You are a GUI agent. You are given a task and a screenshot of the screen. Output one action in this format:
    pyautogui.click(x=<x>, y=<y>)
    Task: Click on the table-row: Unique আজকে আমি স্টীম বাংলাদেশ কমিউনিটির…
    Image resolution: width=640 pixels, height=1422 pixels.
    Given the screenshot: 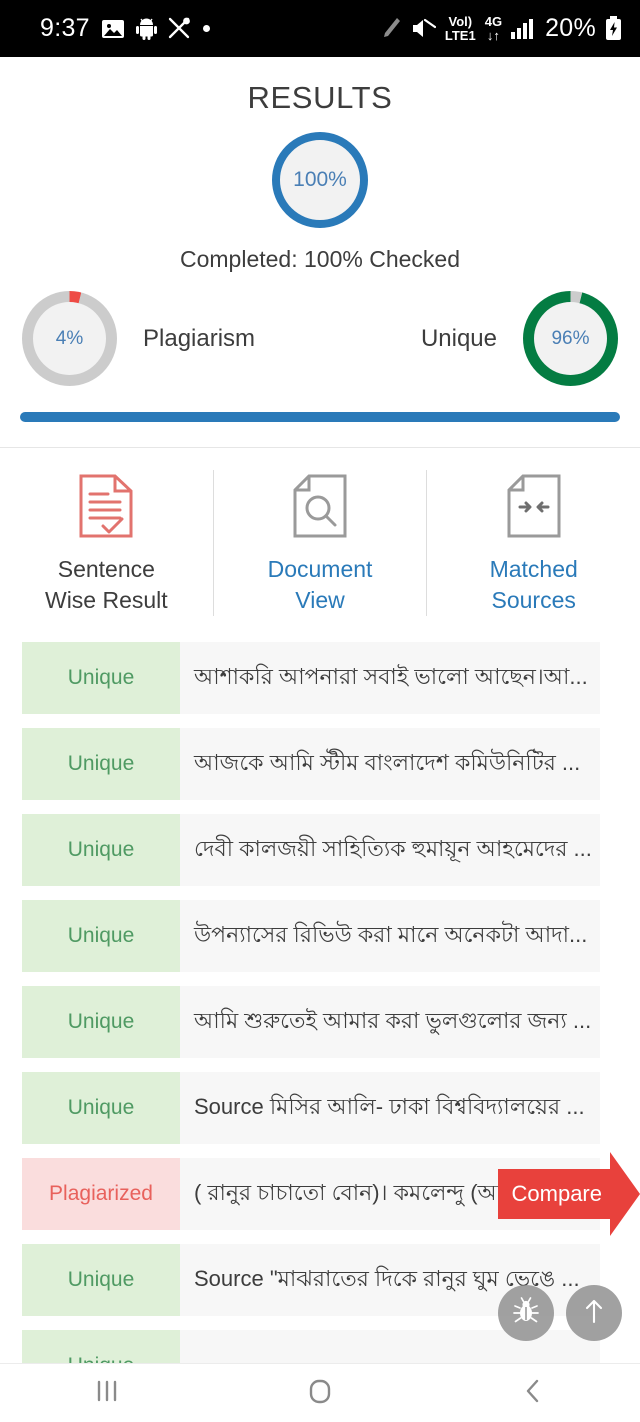 What is the action you would take?
    pyautogui.click(x=311, y=764)
    